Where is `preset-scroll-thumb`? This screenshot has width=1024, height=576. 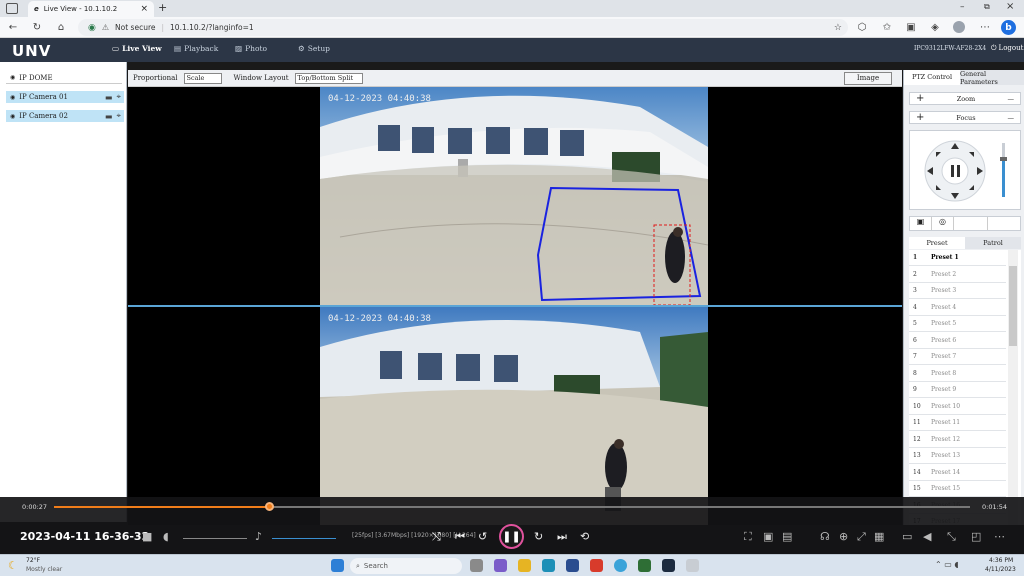
preset-scroll-thumb is located at coordinates (1013, 306).